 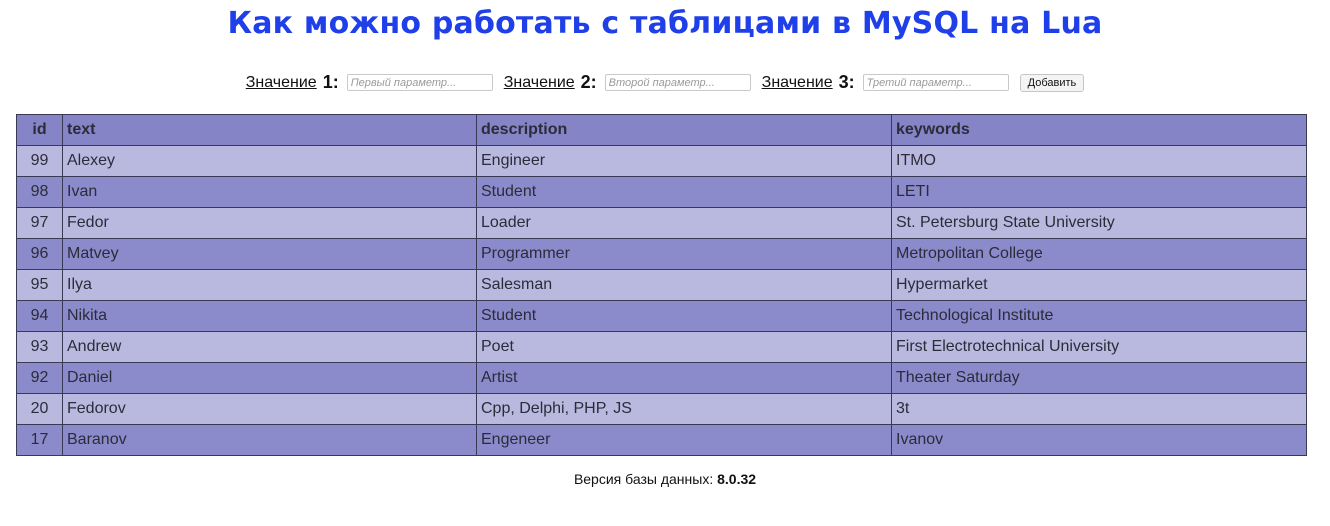 I want to click on field-group-2: Значение 2:, so click(x=627, y=82).